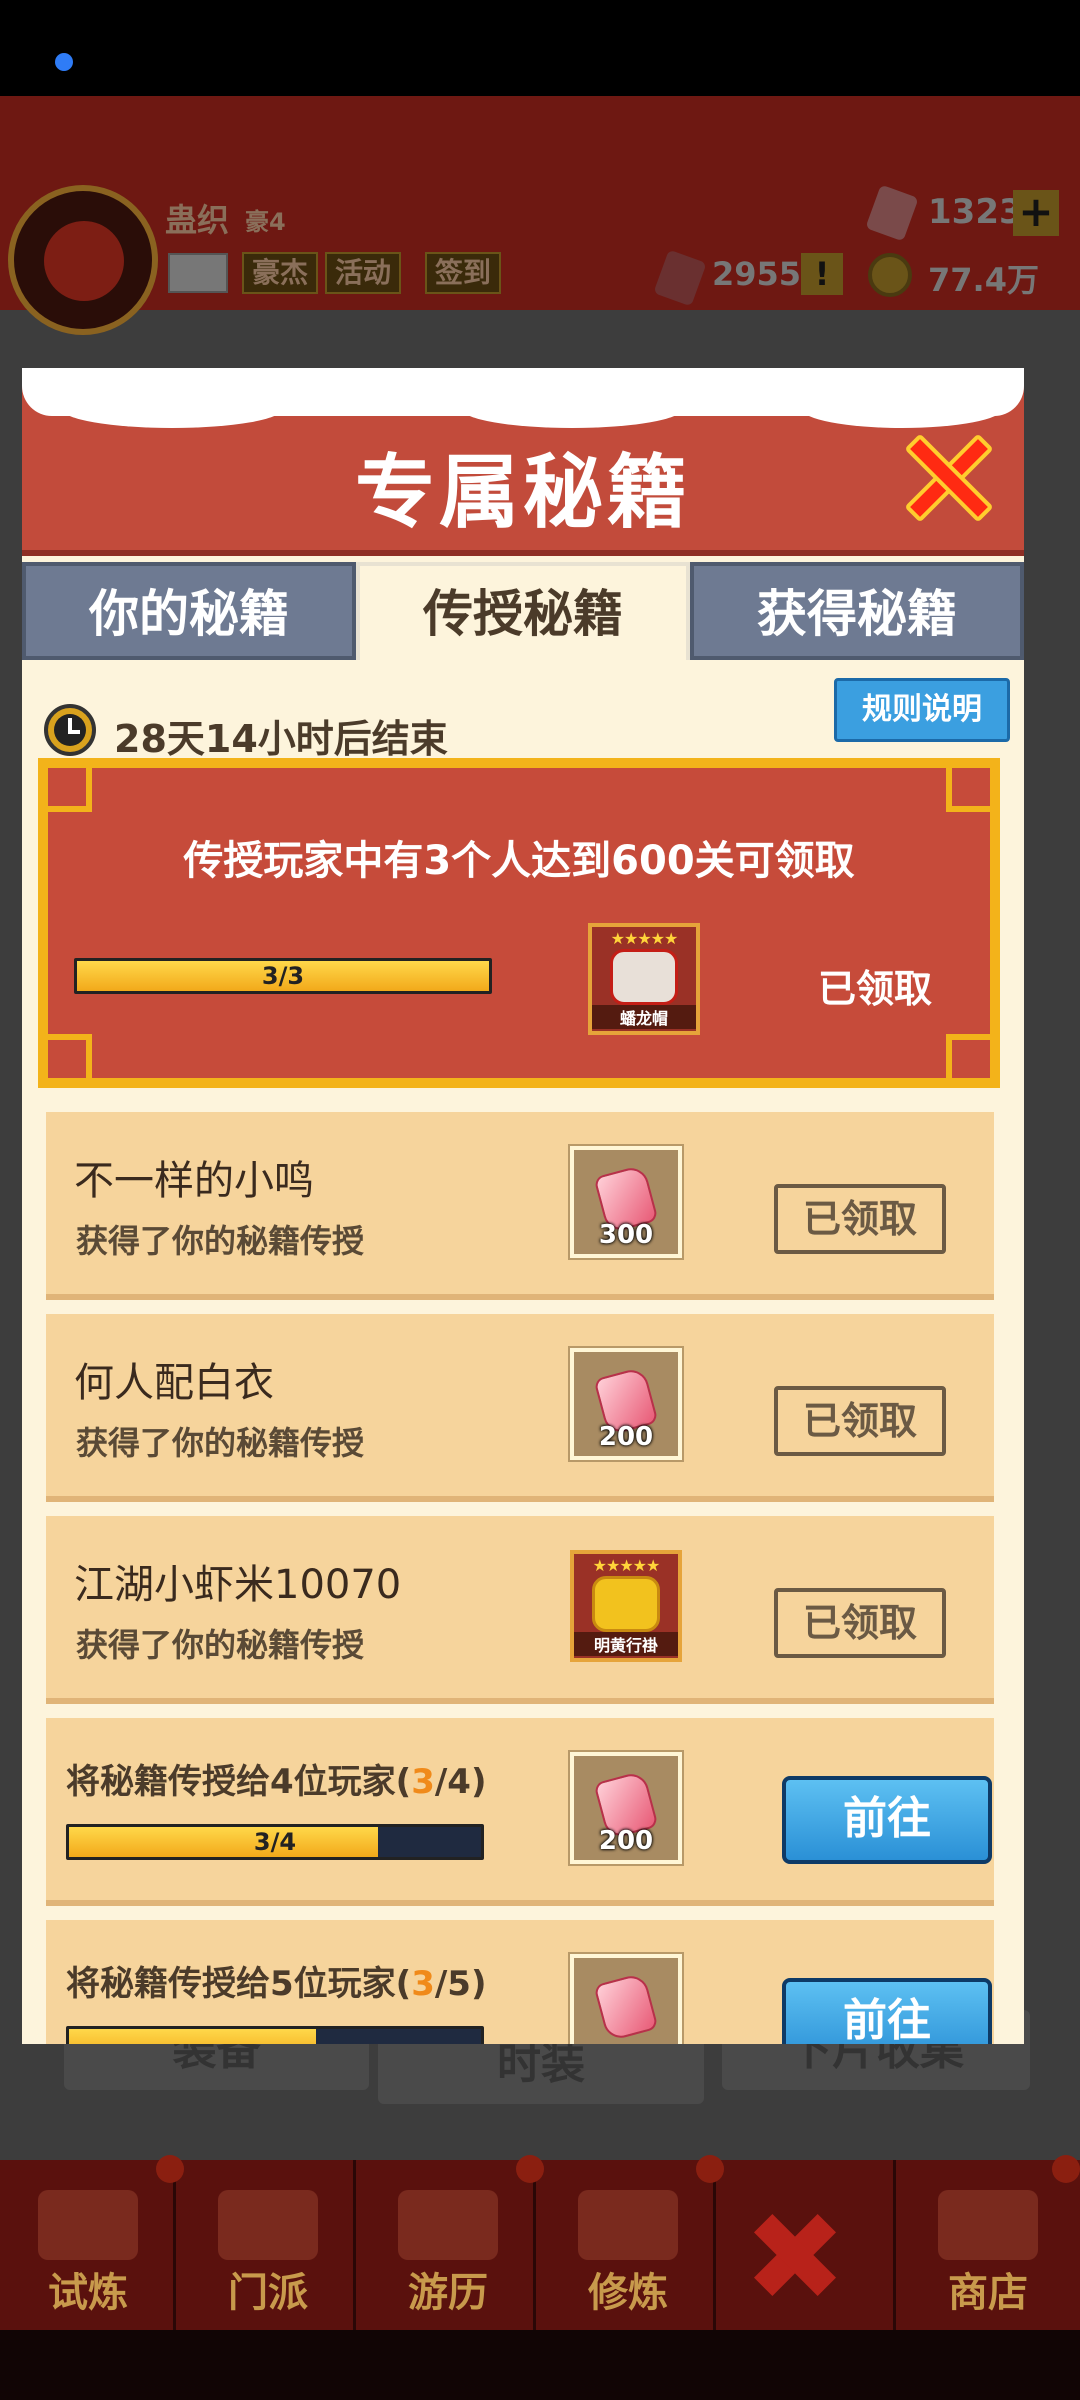 This screenshot has height=2400, width=1080. What do you see at coordinates (197, 220) in the screenshot?
I see `player-name: 蛊织` at bounding box center [197, 220].